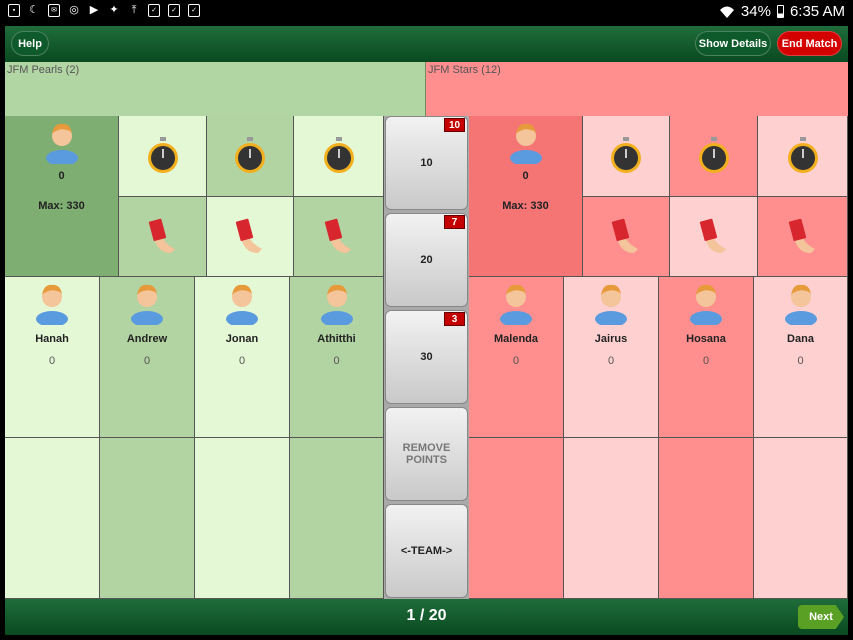 Image resolution: width=853 pixels, height=640 pixels. What do you see at coordinates (94, 10) in the screenshot?
I see `youtube-icon: ▶` at bounding box center [94, 10].